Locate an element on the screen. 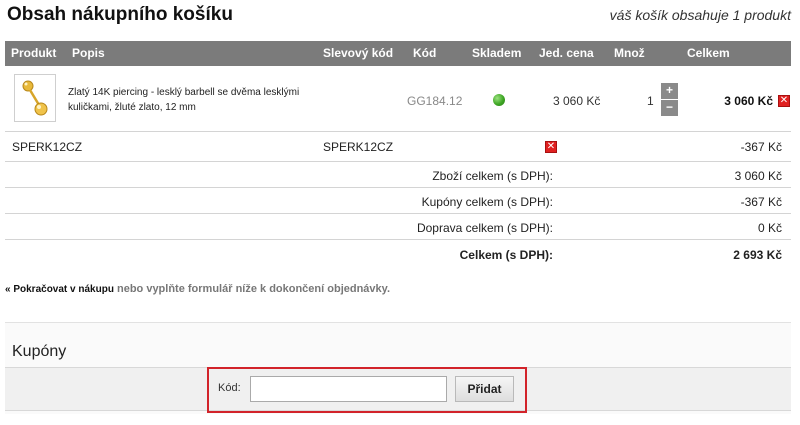  page-title: Obsah nákupního košíku is located at coordinates (120, 14).